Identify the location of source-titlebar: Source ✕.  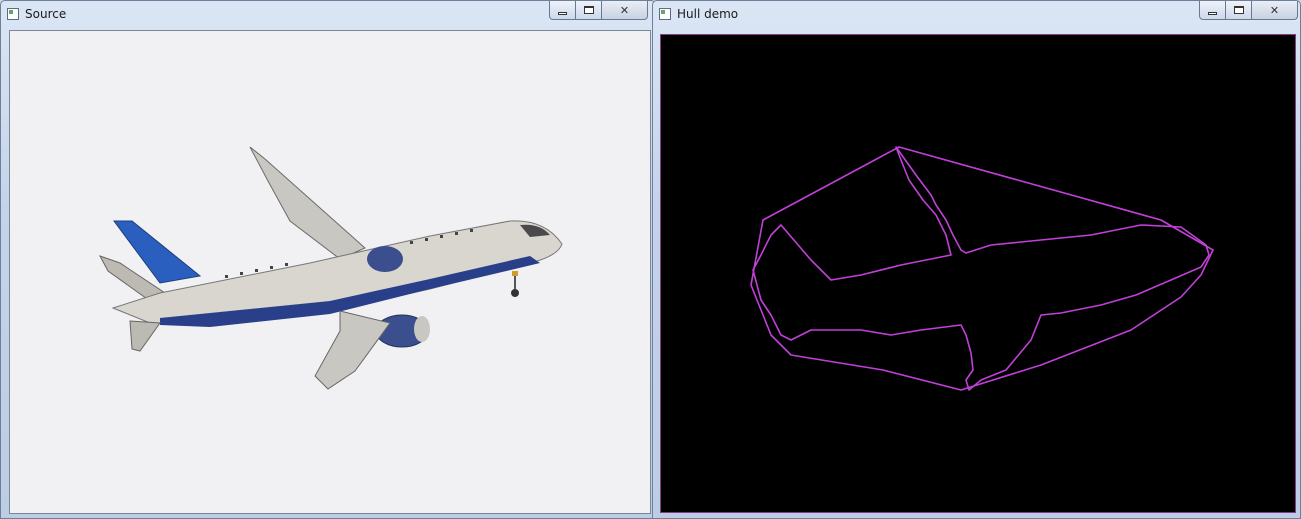
(328, 15).